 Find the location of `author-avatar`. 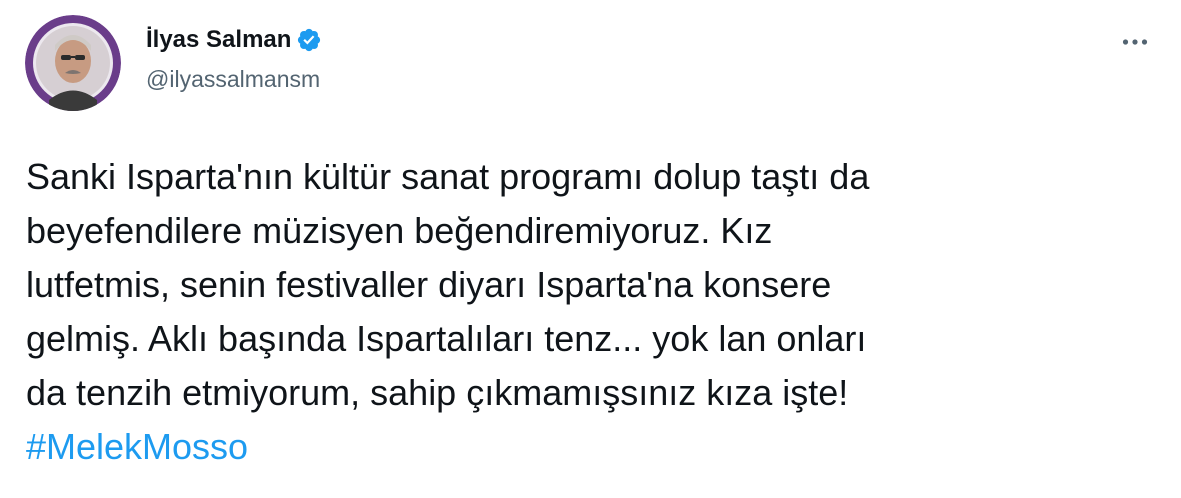

author-avatar is located at coordinates (73, 63).